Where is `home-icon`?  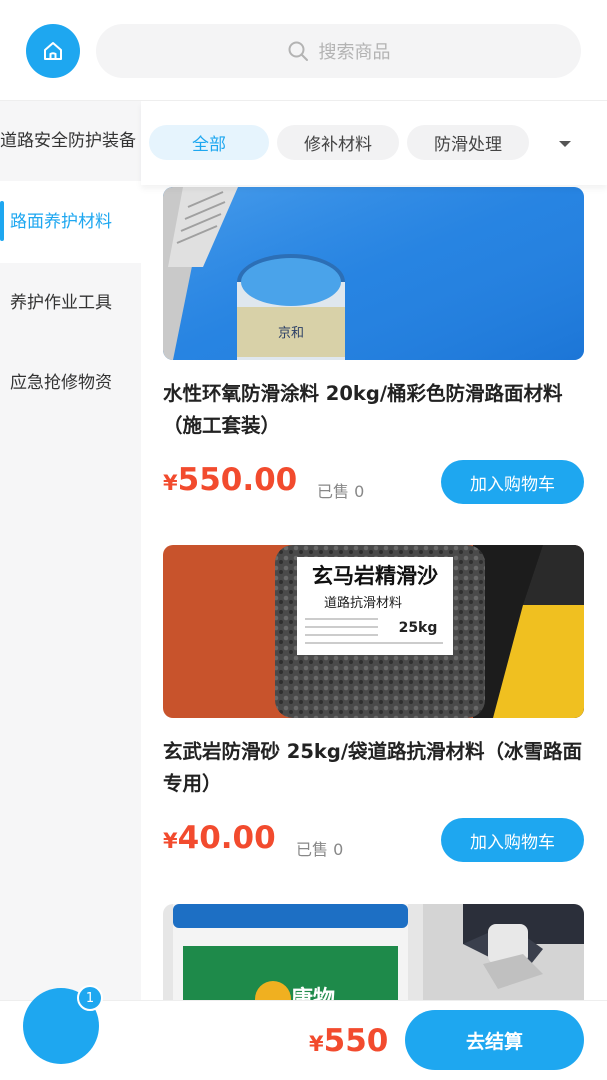
home-icon is located at coordinates (53, 51).